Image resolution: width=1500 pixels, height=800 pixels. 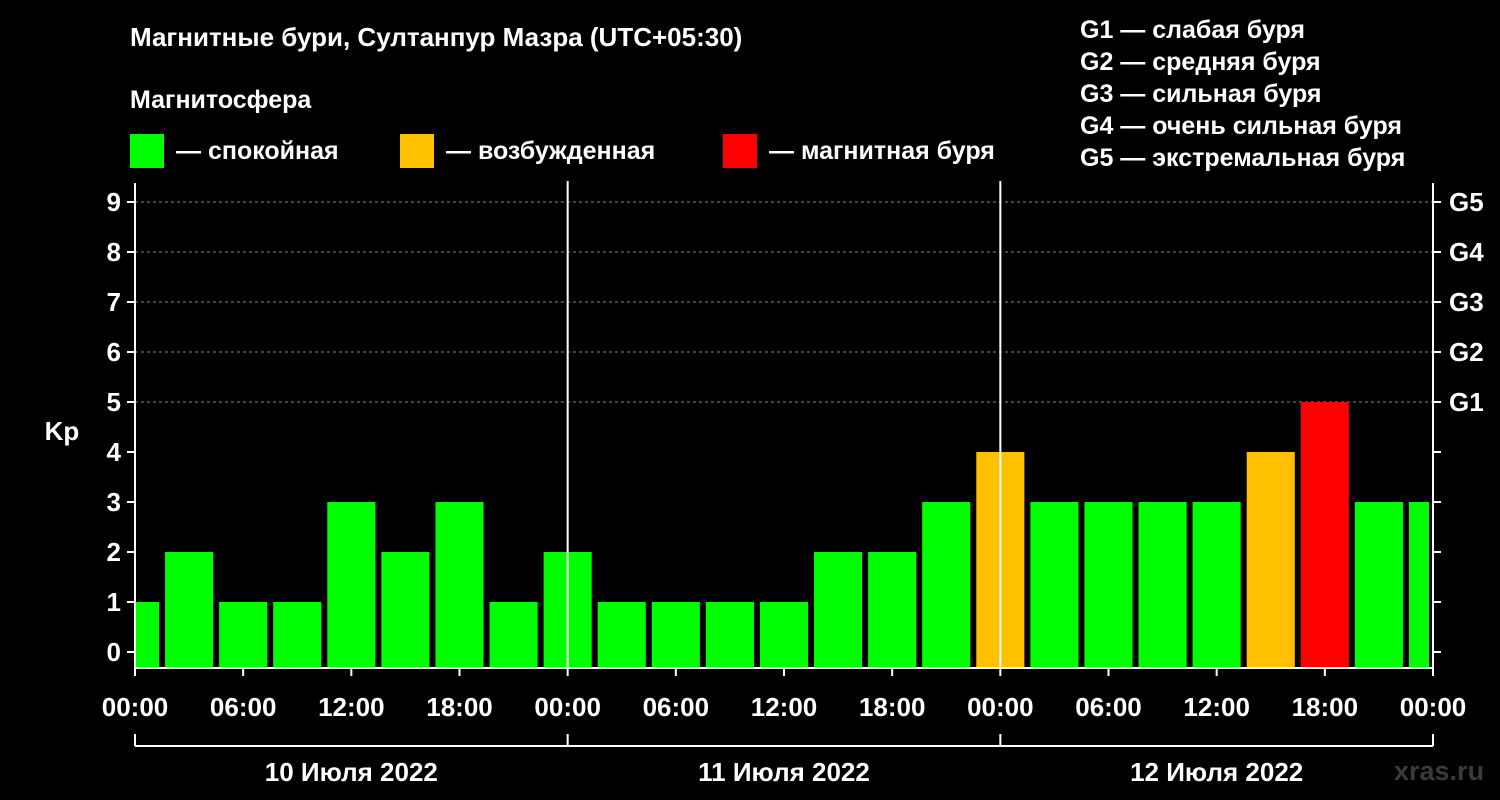 I want to click on y-tick-label: 6, so click(x=114, y=352).